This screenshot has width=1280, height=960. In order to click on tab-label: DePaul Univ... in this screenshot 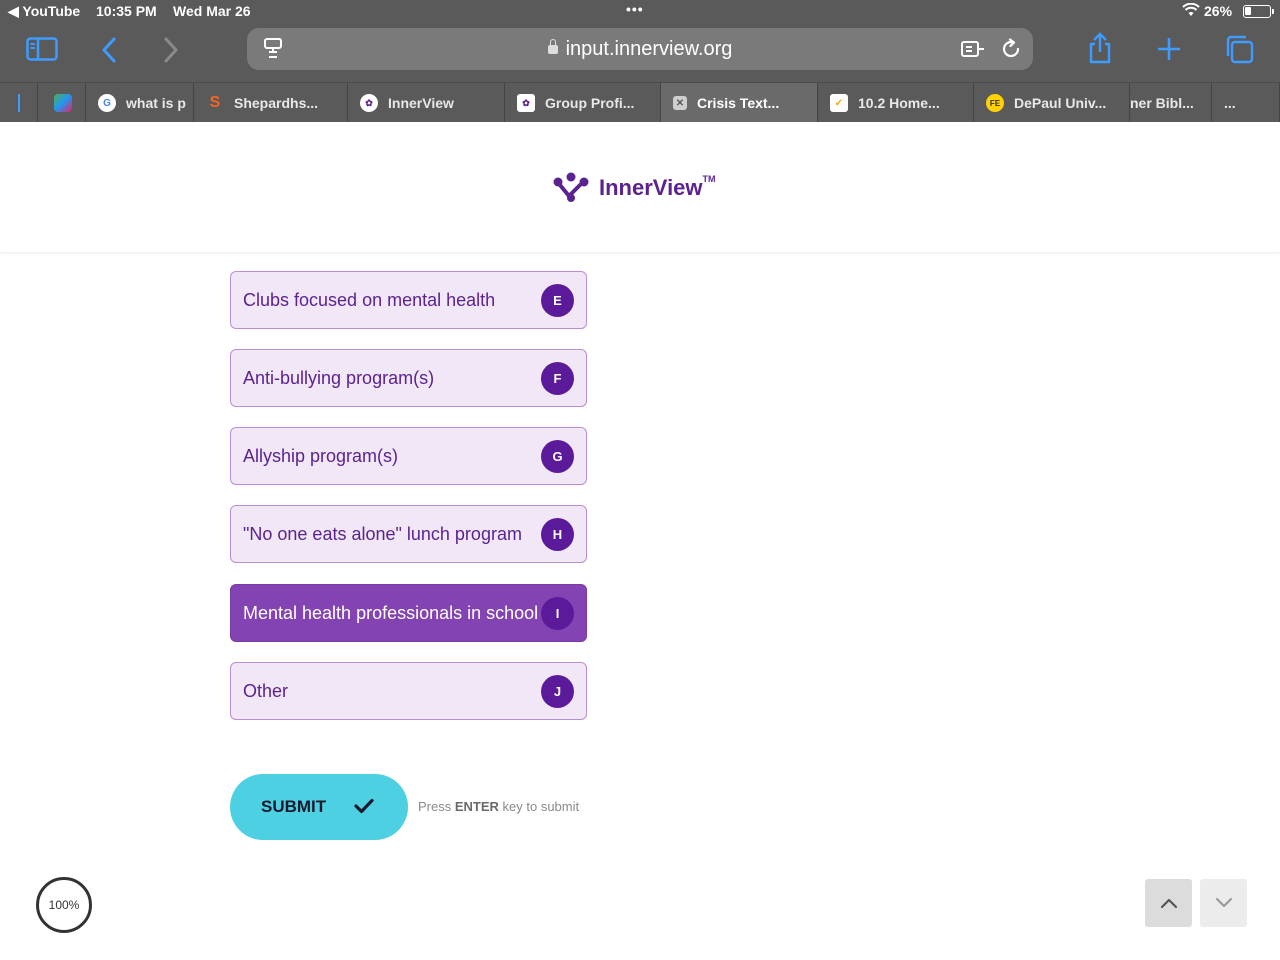, I will do `click(1060, 103)`.